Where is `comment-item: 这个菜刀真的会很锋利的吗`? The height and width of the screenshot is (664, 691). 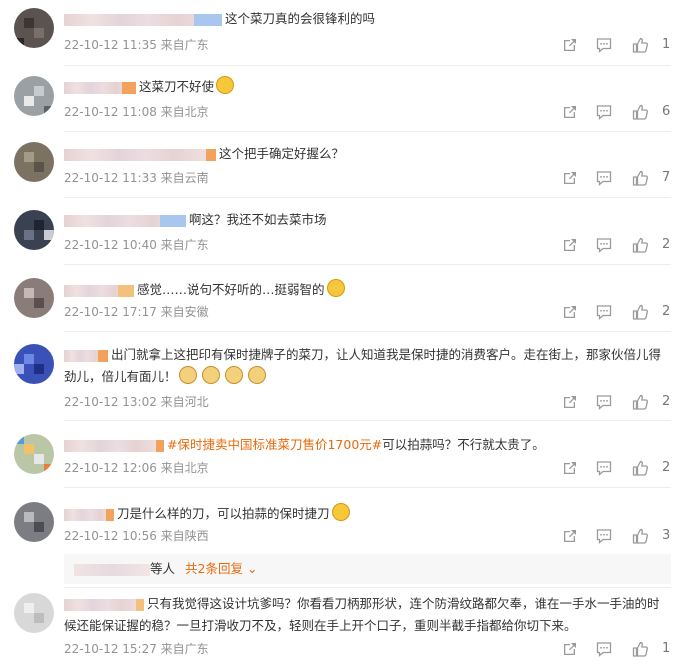 comment-item: 这个菜刀真的会很锋利的吗 is located at coordinates (345, 33).